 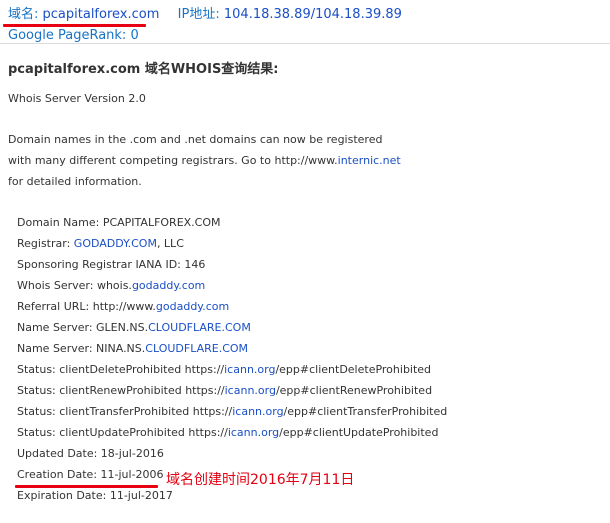 I want to click on record-whois-server: Whois Server: whois.godaddy.com, so click(x=111, y=285).